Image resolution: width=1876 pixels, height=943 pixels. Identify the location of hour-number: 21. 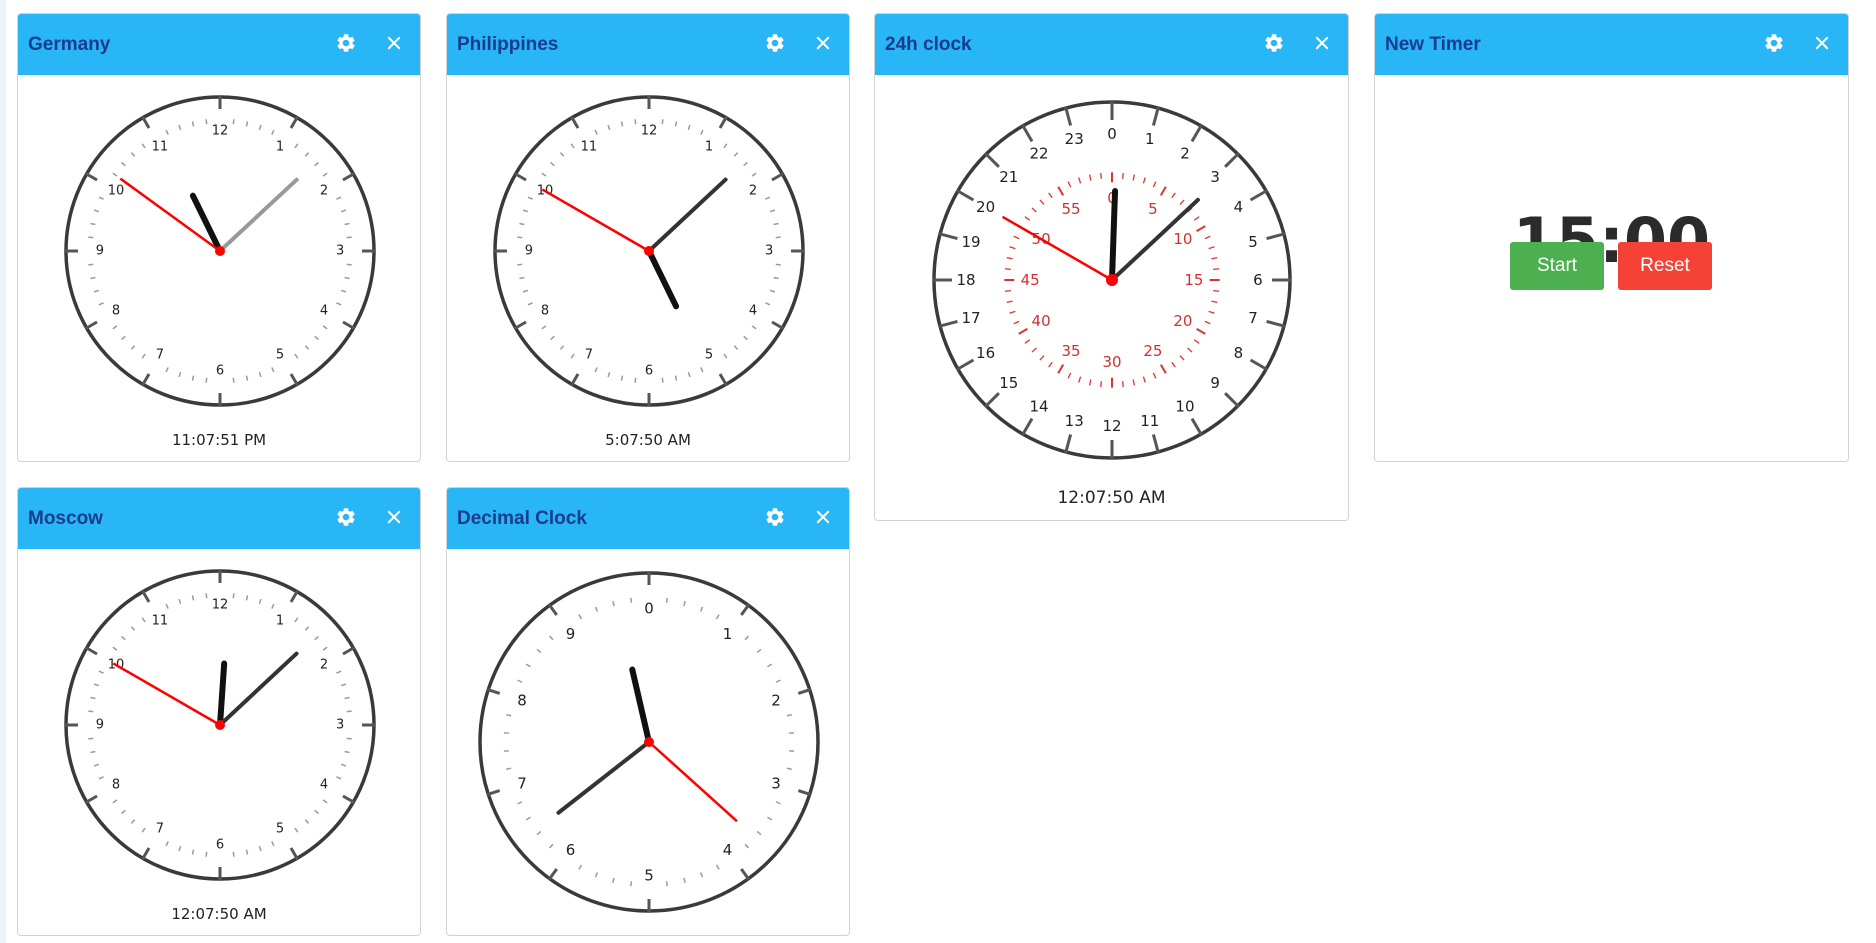
(1008, 177).